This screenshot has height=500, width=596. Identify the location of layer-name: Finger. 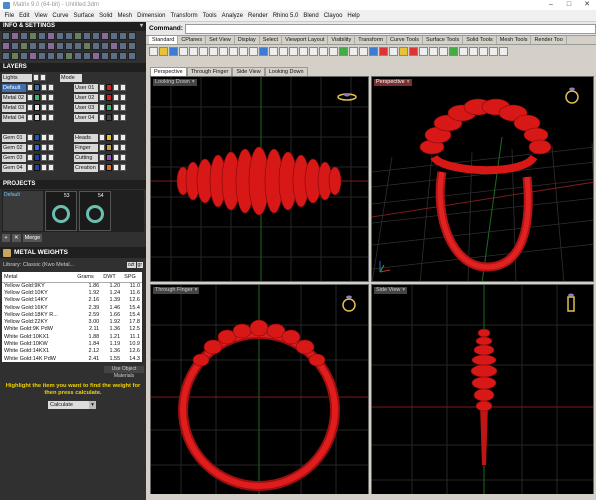
(86, 147).